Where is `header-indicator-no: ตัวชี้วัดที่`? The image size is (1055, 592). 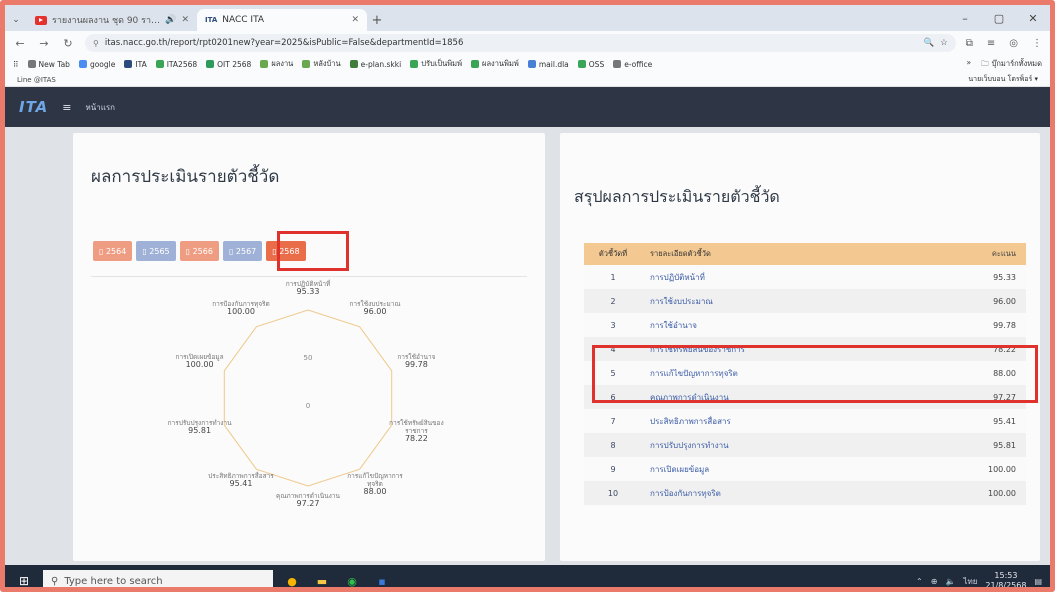 header-indicator-no: ตัวชี้วัดที่ is located at coordinates (613, 253).